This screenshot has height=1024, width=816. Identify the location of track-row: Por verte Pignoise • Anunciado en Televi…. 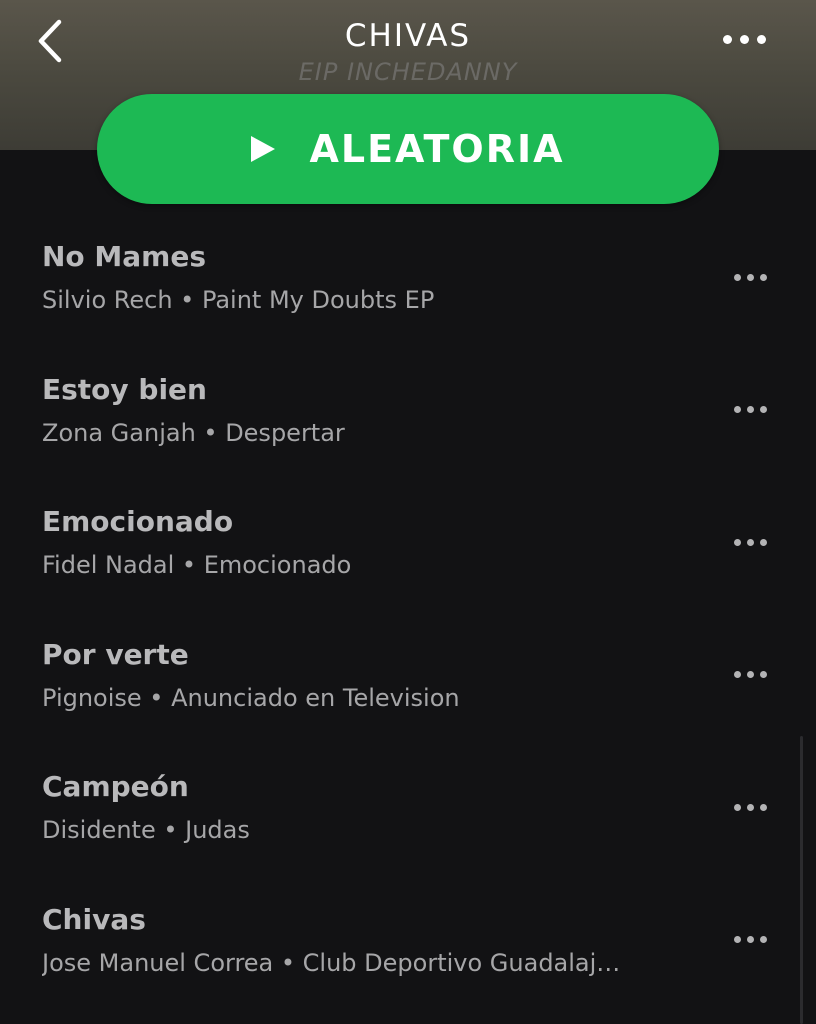
(408, 698).